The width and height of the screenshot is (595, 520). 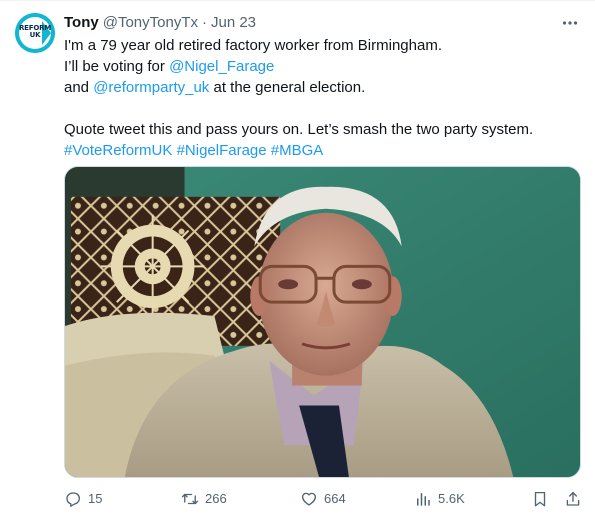 I want to click on tweet-text-line-3-prefix: and, so click(x=79, y=87).